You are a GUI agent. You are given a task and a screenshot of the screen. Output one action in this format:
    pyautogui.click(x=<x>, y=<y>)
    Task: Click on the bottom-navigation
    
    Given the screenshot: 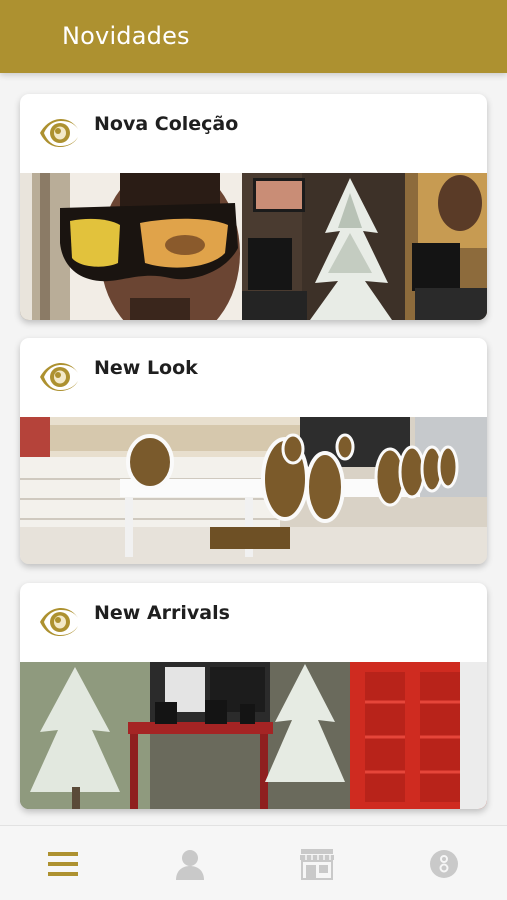 What is the action you would take?
    pyautogui.click(x=253, y=862)
    